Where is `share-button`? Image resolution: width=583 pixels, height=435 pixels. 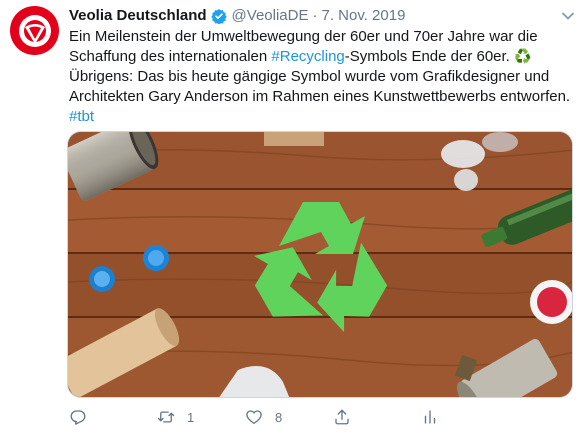 share-button is located at coordinates (377, 417).